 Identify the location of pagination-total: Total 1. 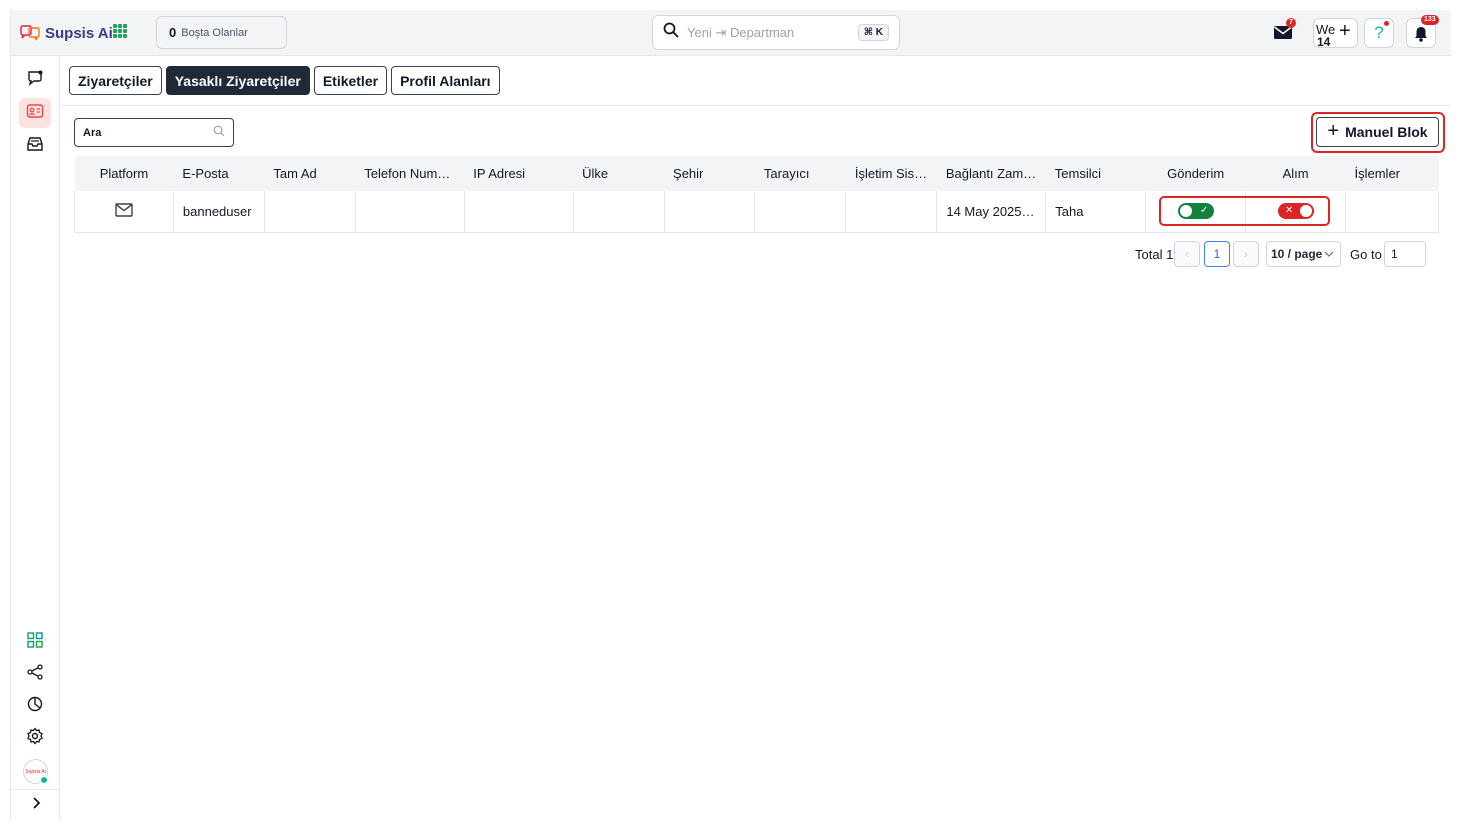
(1154, 254).